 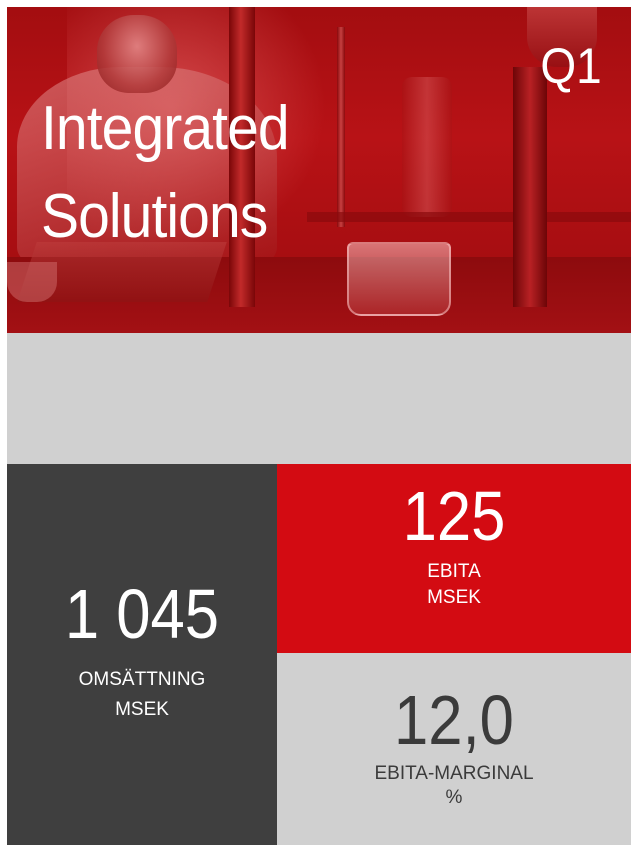 I want to click on quarter-badge: Q1, so click(x=571, y=66).